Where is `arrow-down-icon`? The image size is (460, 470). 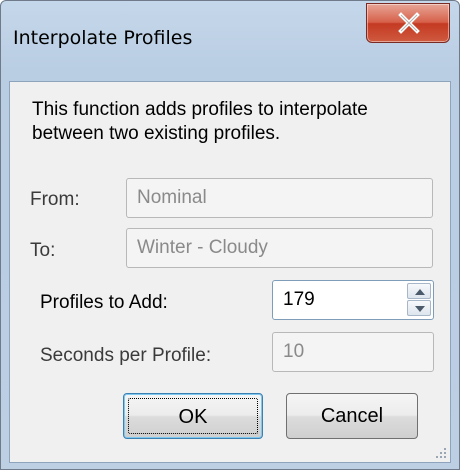
arrow-down-icon is located at coordinates (420, 309).